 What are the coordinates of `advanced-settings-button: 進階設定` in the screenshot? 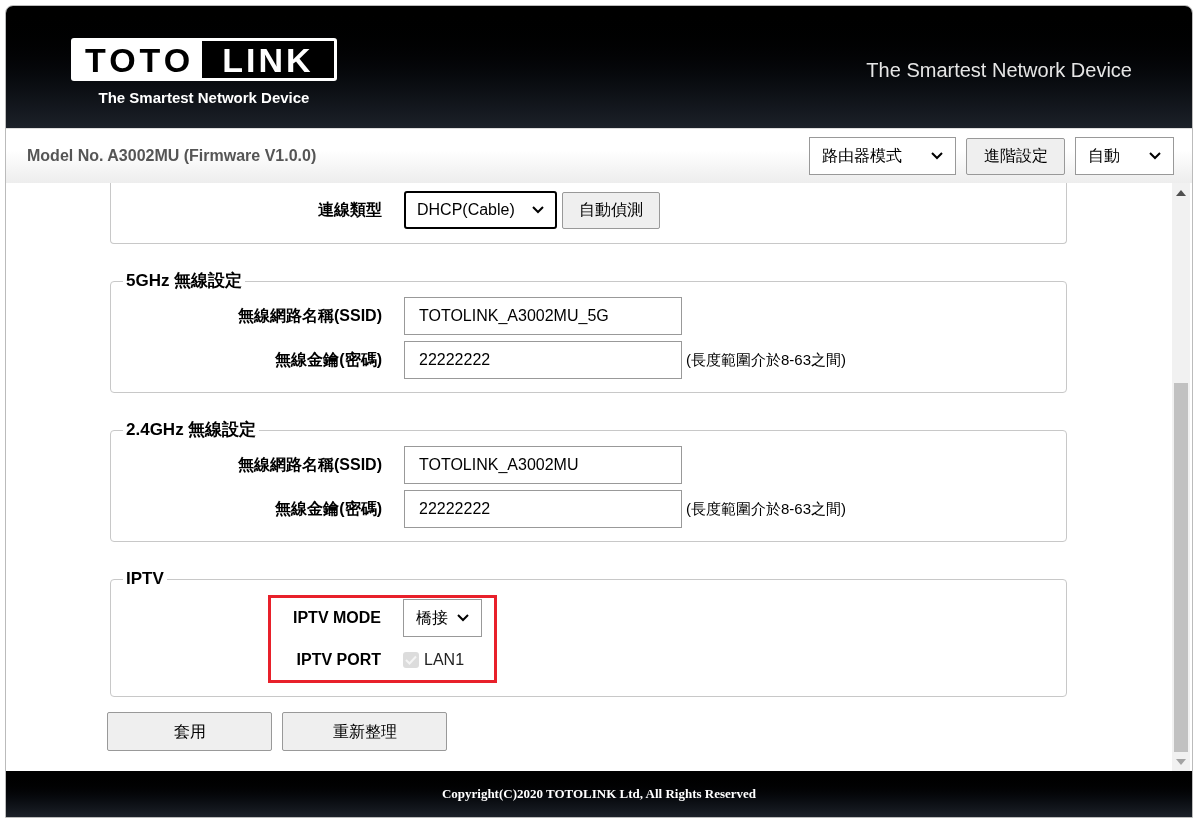 It's located at (1015, 156).